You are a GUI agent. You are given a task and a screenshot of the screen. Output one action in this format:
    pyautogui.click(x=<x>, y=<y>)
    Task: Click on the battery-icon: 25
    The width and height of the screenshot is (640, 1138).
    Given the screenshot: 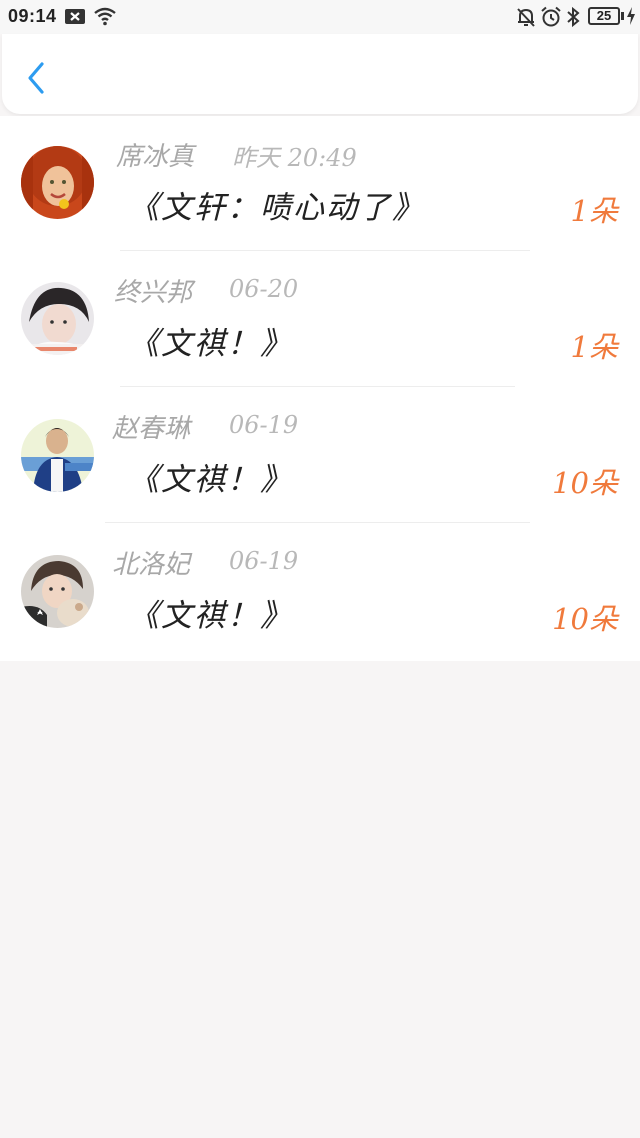 What is the action you would take?
    pyautogui.click(x=604, y=16)
    